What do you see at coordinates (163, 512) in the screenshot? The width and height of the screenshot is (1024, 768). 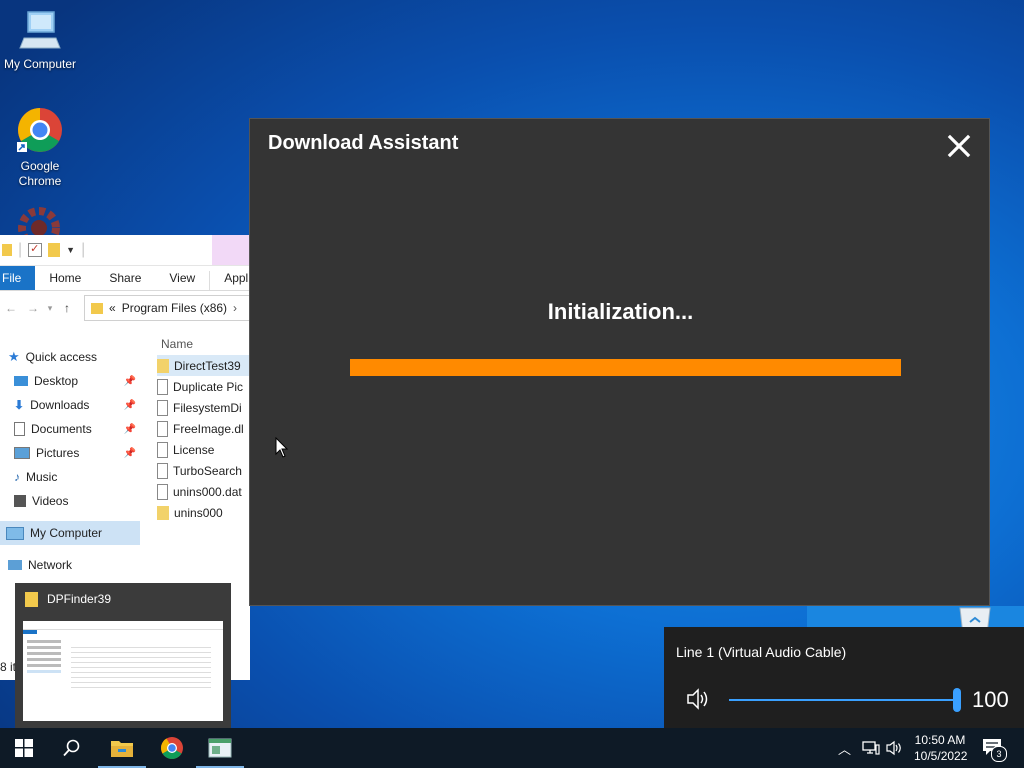 I see `installer-icon` at bounding box center [163, 512].